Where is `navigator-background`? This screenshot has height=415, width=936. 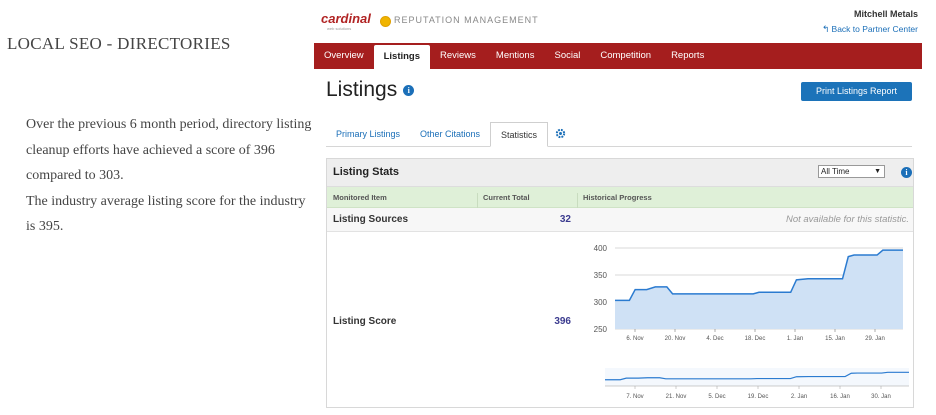
navigator-background is located at coordinates (757, 377).